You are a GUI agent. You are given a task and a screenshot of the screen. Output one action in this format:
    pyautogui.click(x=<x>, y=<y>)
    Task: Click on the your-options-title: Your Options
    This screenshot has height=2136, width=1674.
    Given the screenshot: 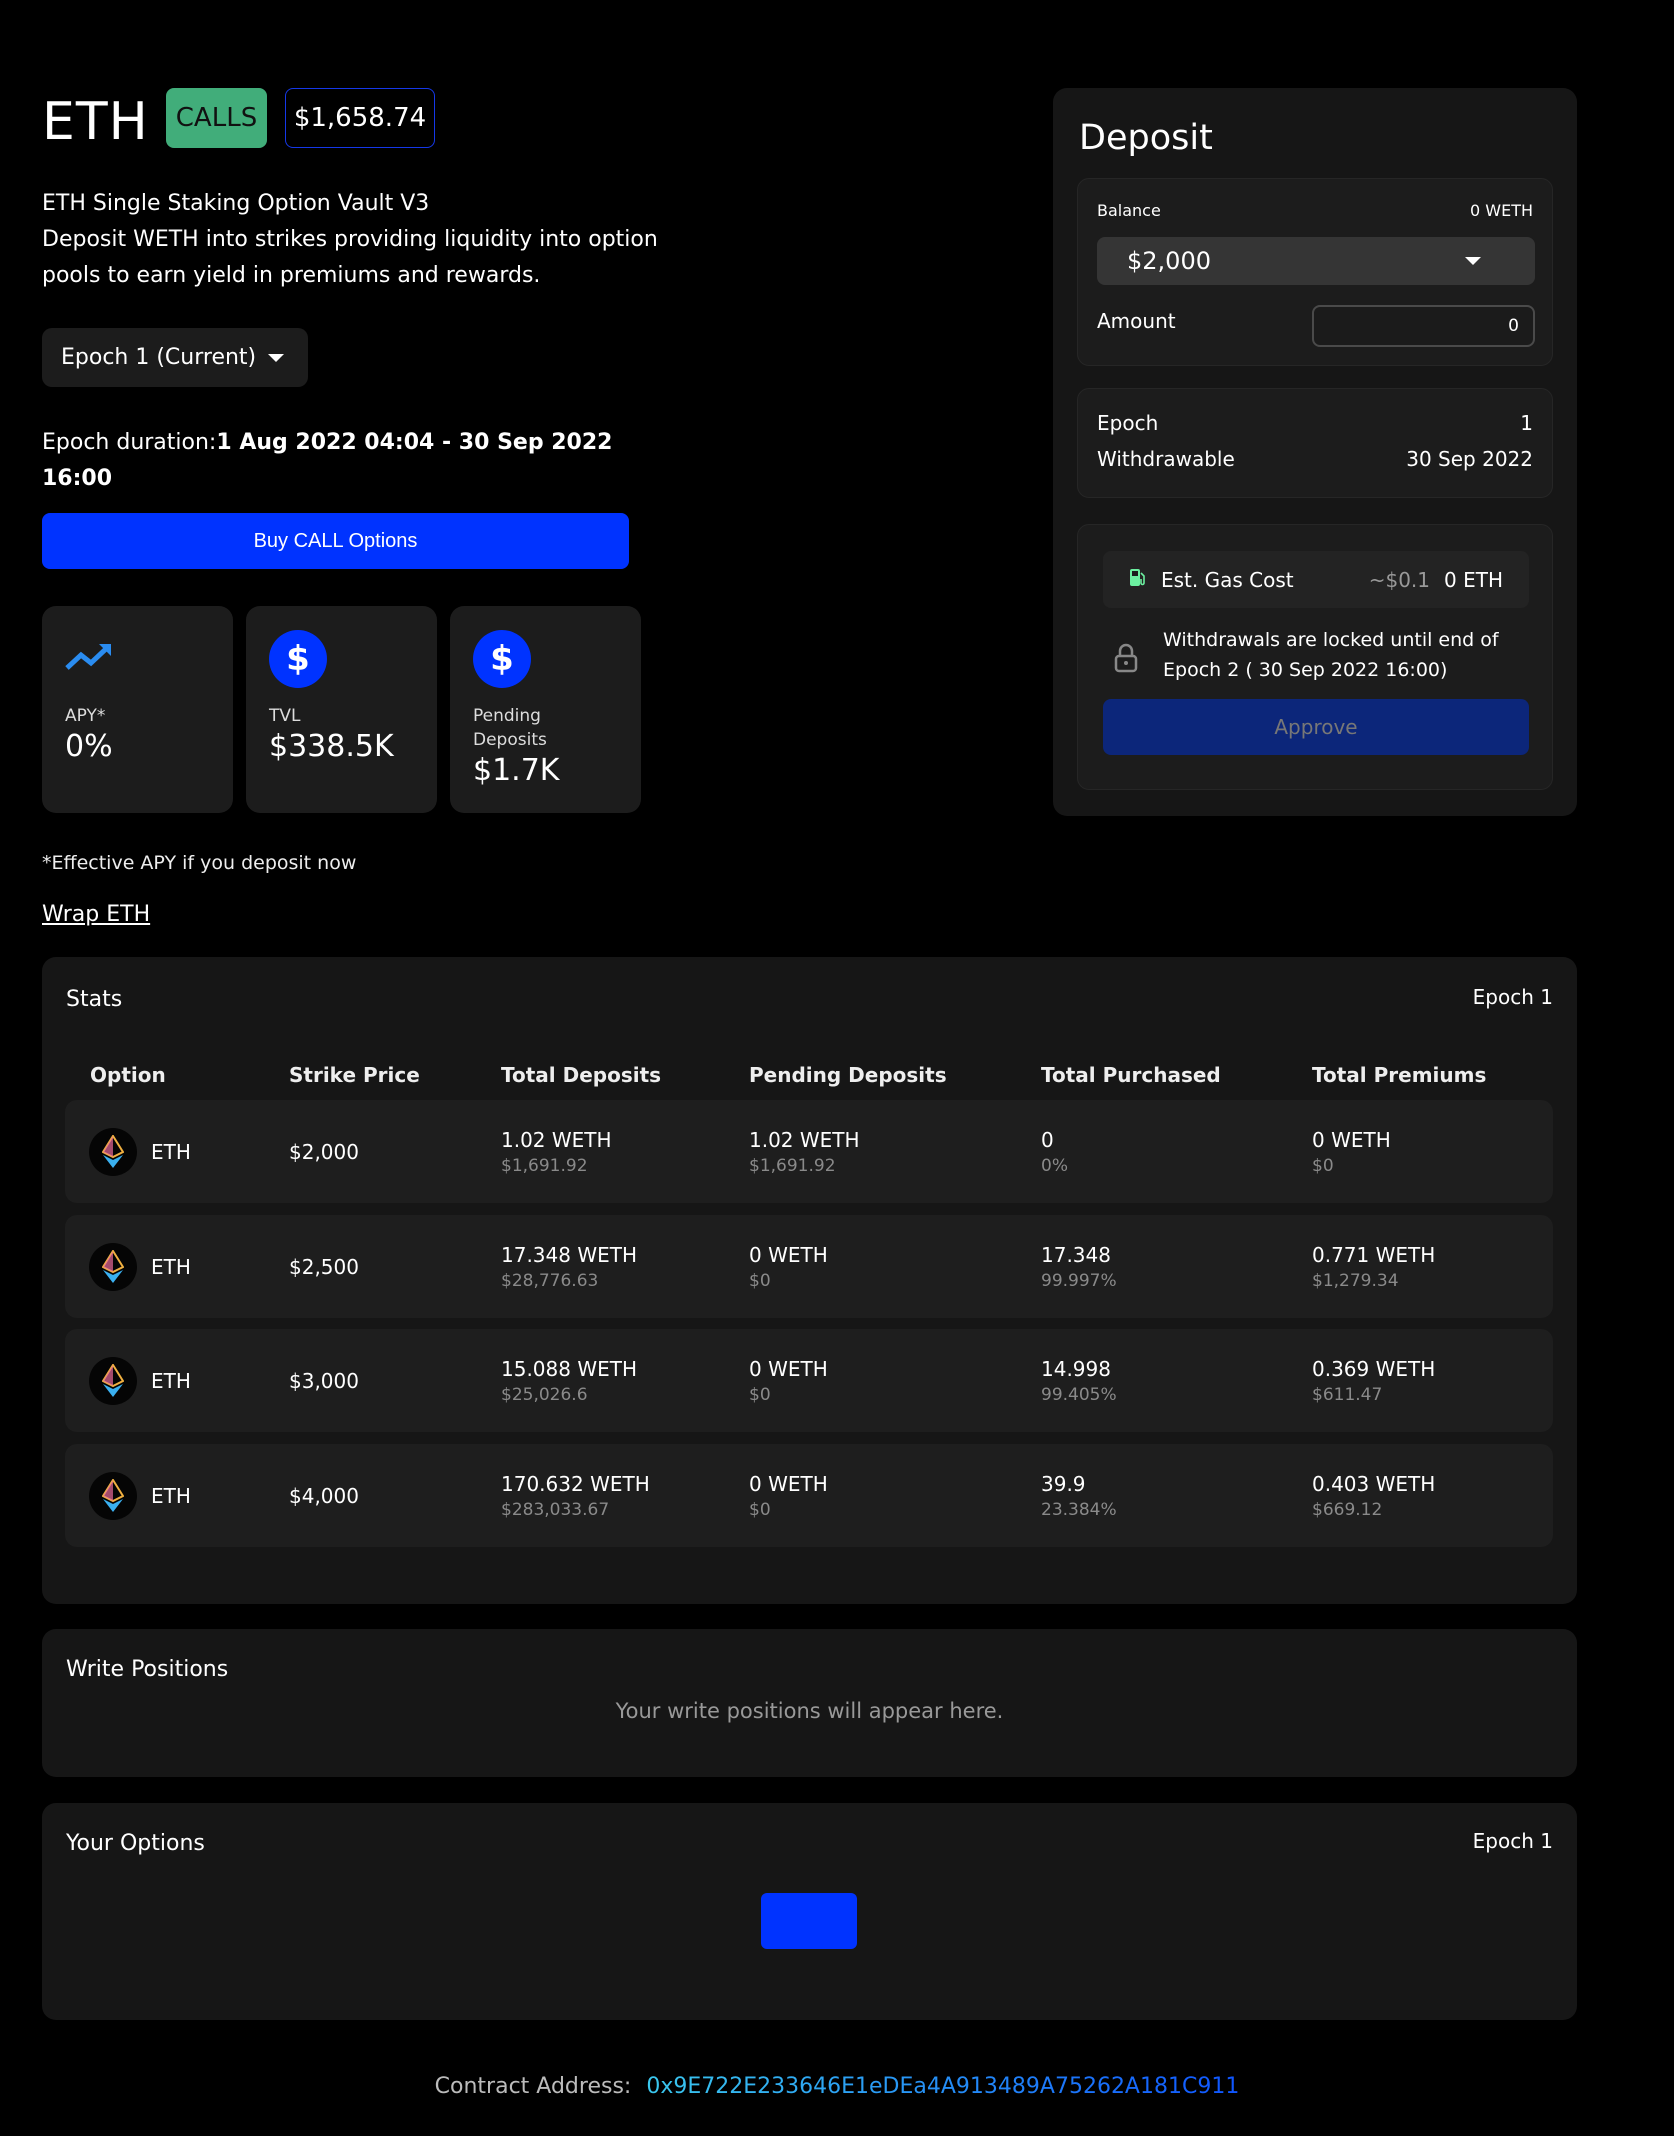 What is the action you would take?
    pyautogui.click(x=135, y=1843)
    